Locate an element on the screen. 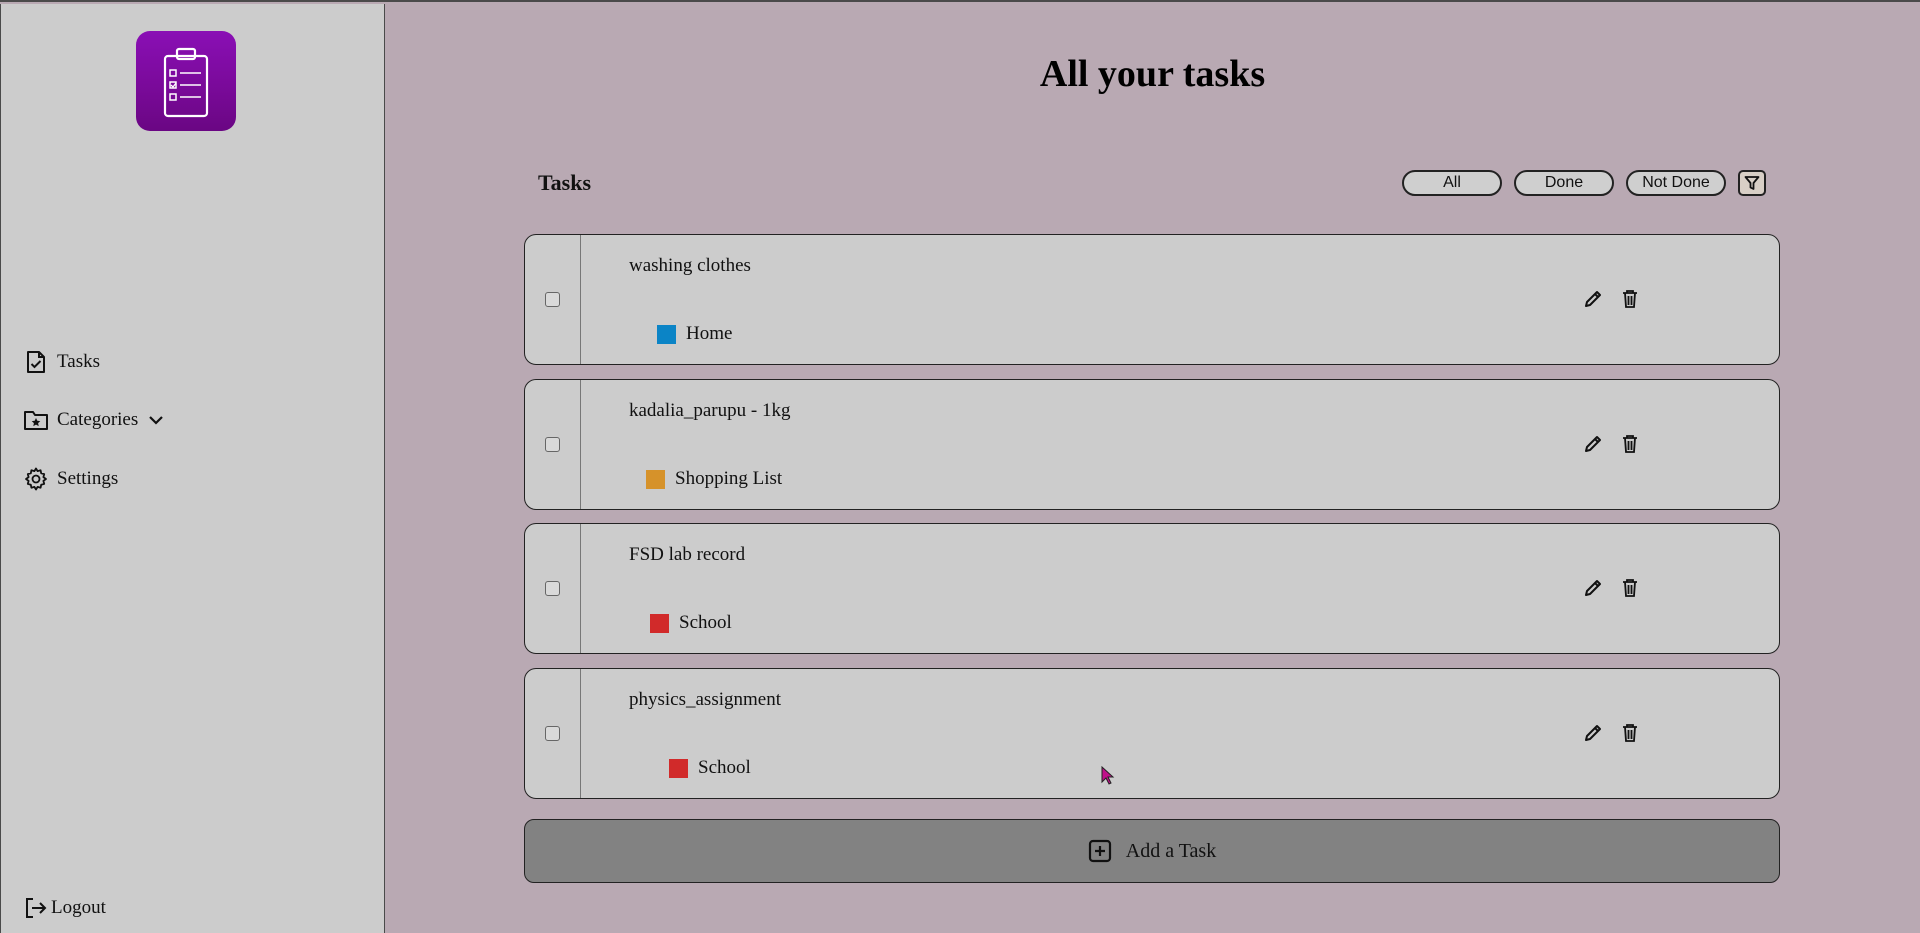 The height and width of the screenshot is (933, 1920). folder-star-icon is located at coordinates (36, 420).